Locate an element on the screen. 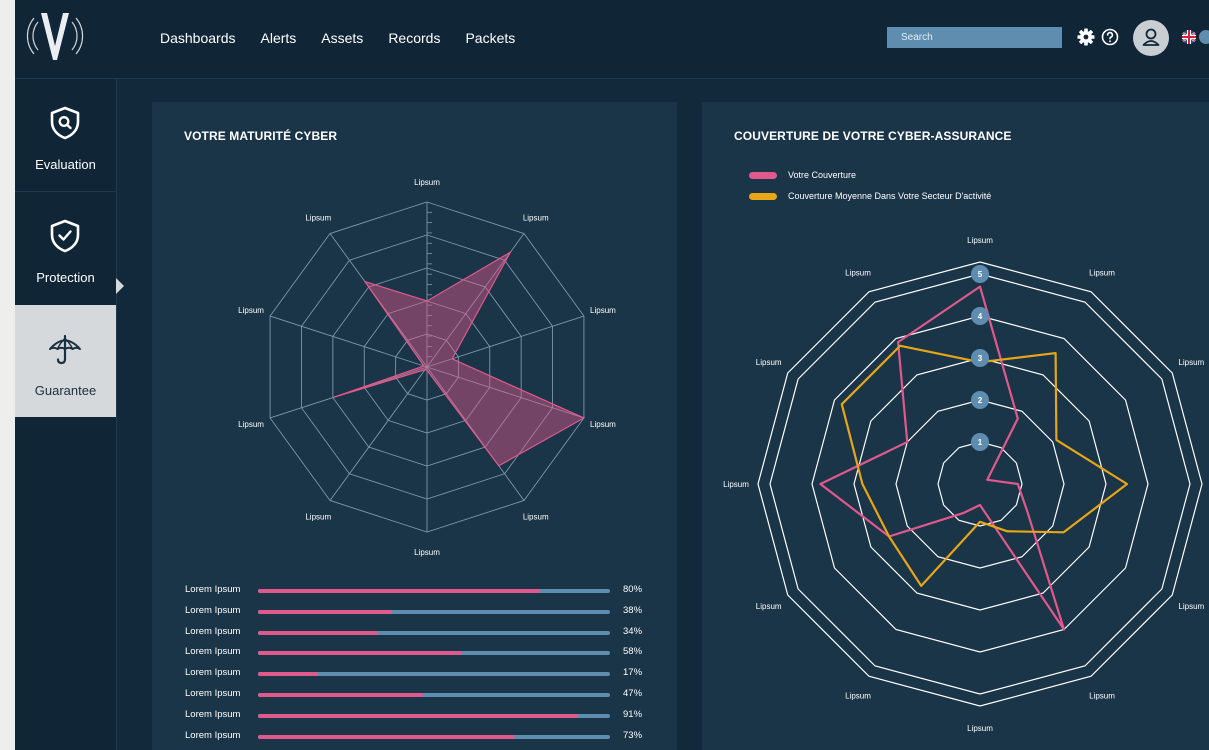 This screenshot has width=1209, height=750. tick-label: 3 is located at coordinates (980, 358).